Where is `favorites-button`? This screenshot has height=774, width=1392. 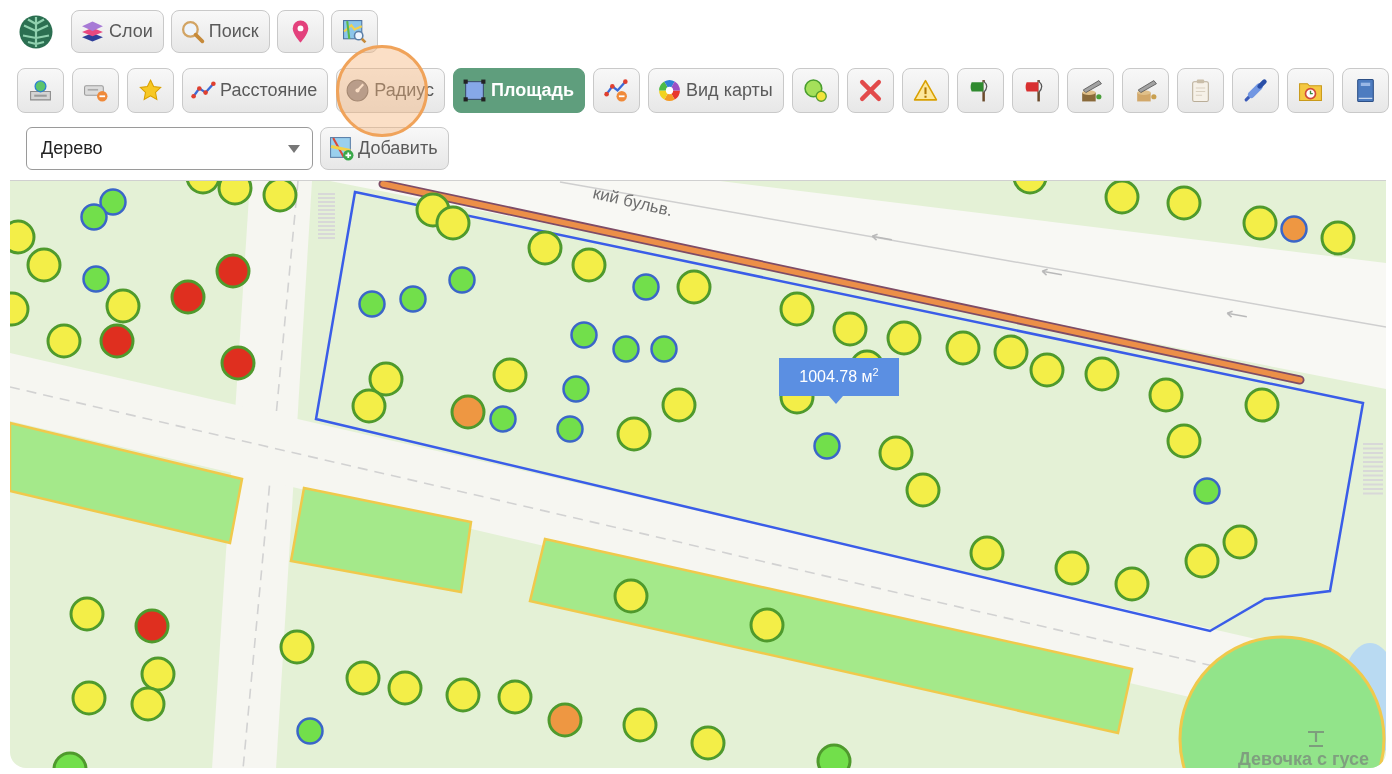 favorites-button is located at coordinates (150, 90).